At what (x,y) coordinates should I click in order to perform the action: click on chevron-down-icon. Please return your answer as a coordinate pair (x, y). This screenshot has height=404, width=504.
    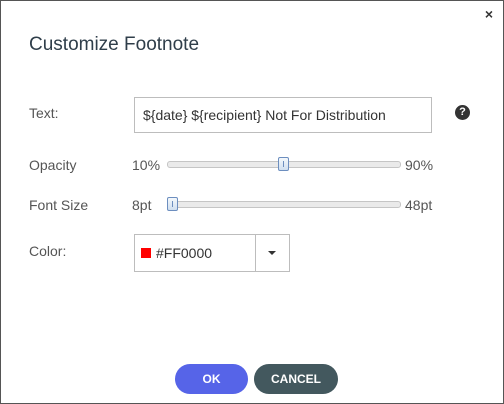
    Looking at the image, I should click on (272, 253).